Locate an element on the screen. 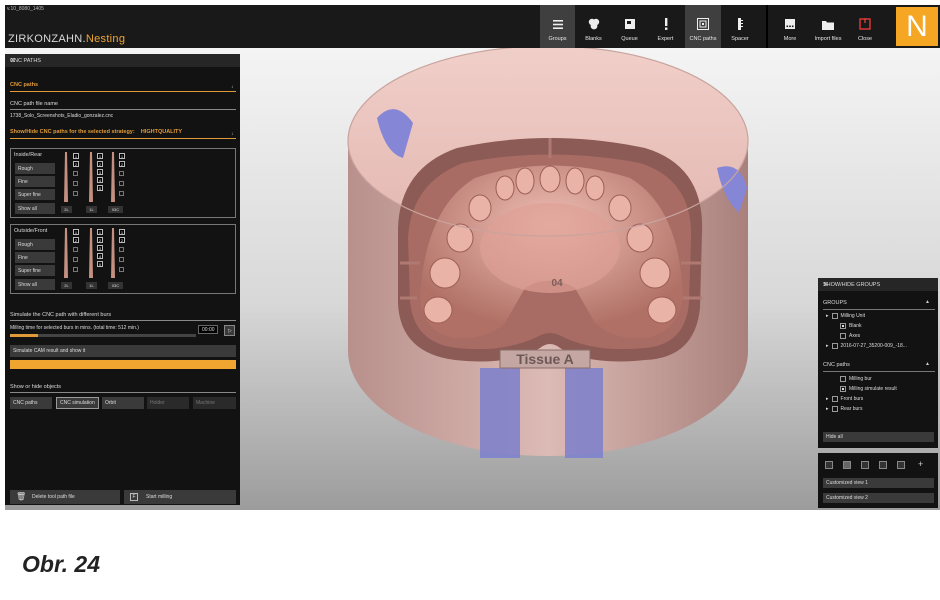  start-milling-button: F Start milling is located at coordinates (180, 497).